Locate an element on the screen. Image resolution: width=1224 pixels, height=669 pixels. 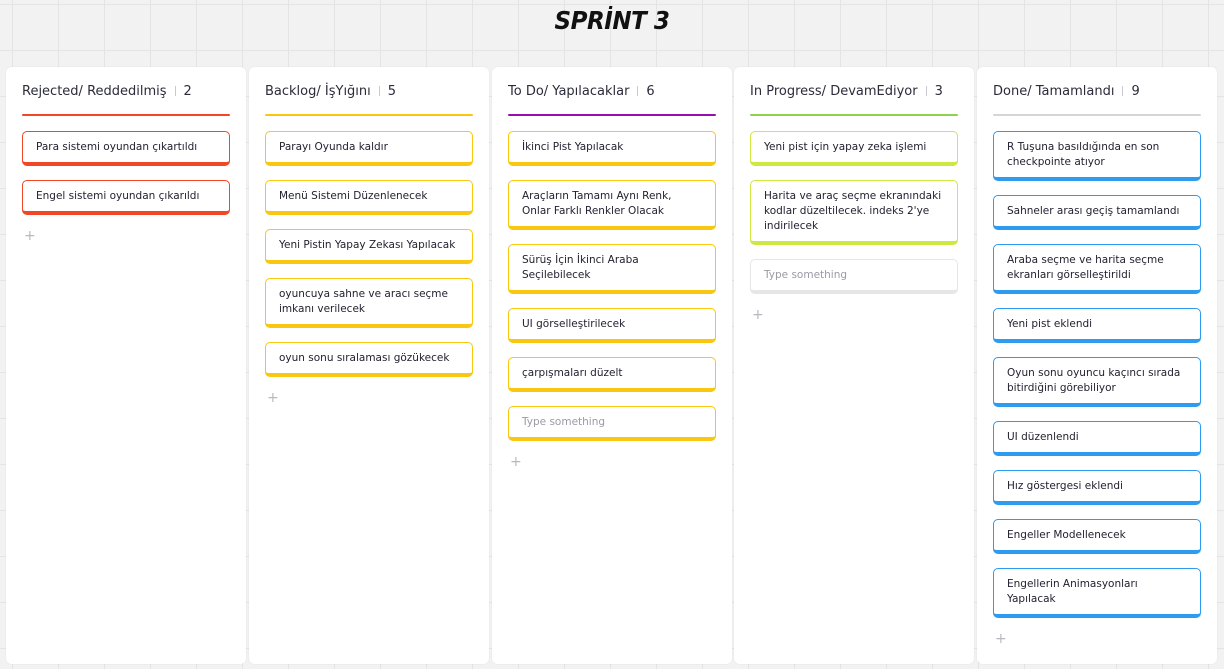
card: Engellerin Animasyonları Yapılacak is located at coordinates (1097, 593).